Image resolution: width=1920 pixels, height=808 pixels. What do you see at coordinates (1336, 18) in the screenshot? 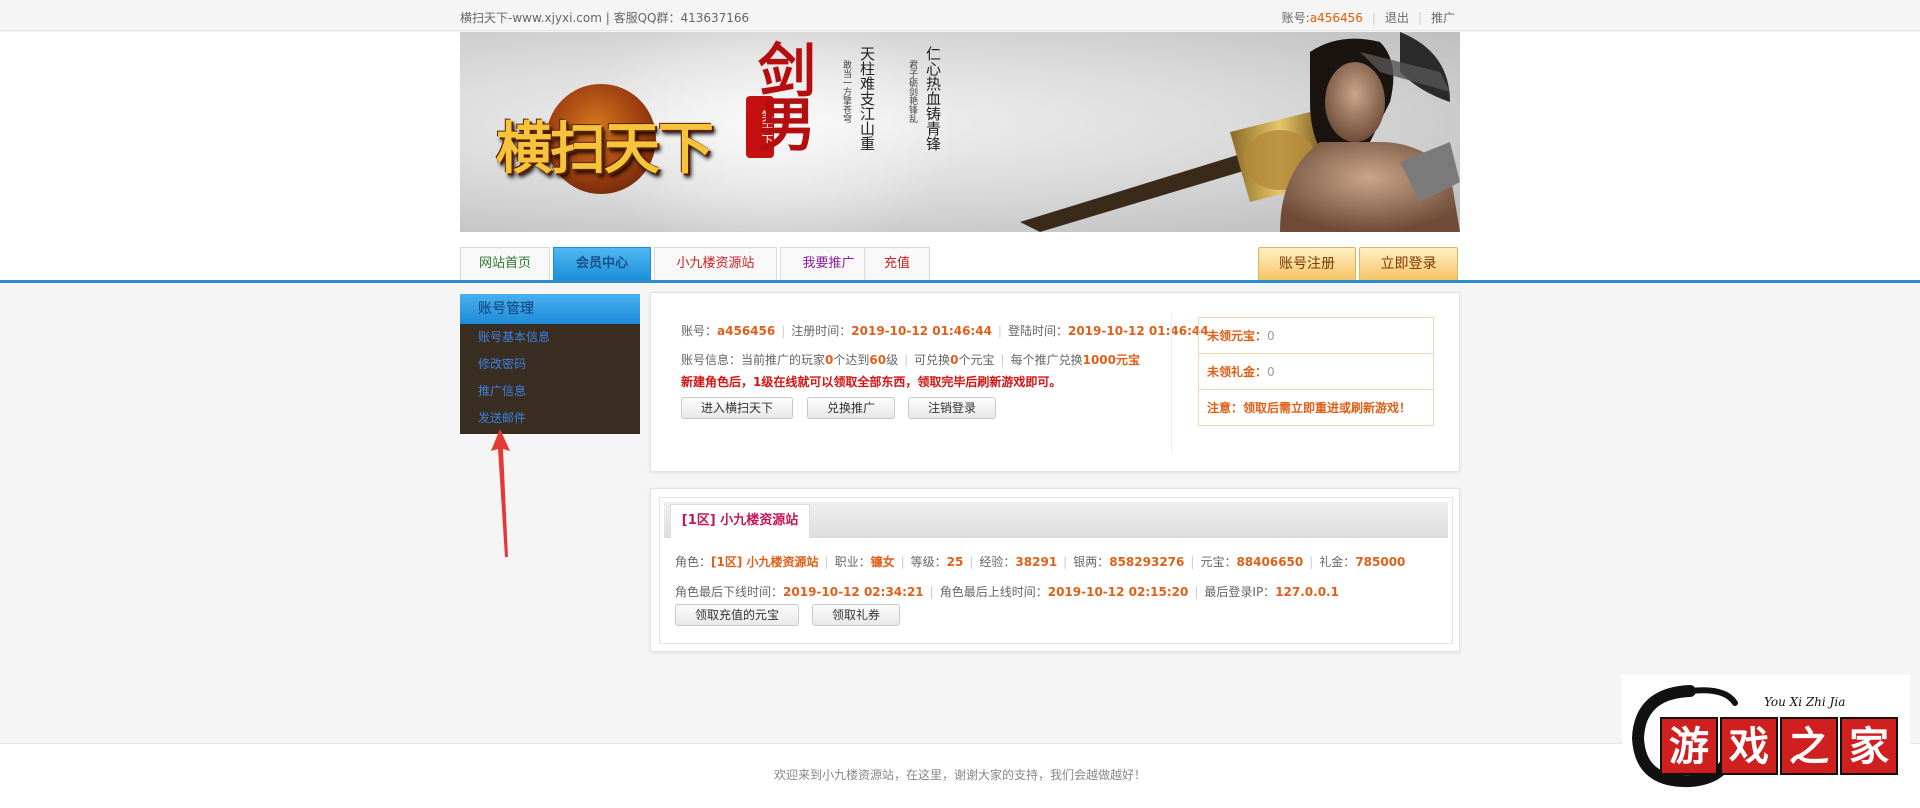
I see `account-link: a456456` at bounding box center [1336, 18].